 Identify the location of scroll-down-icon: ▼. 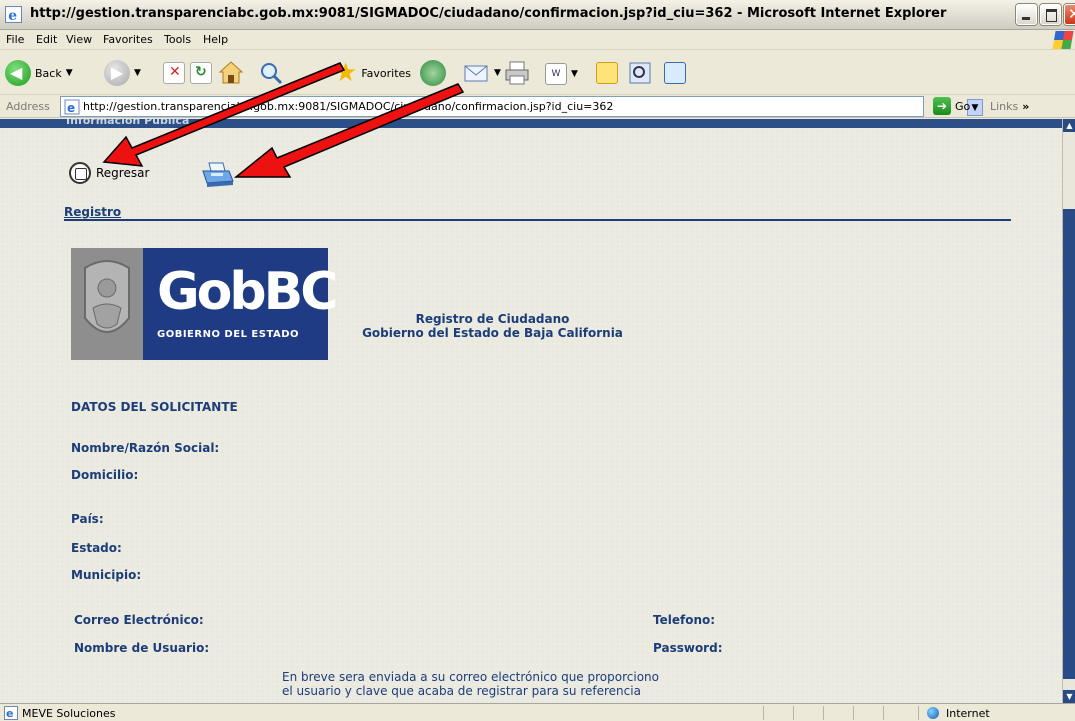
(1069, 696).